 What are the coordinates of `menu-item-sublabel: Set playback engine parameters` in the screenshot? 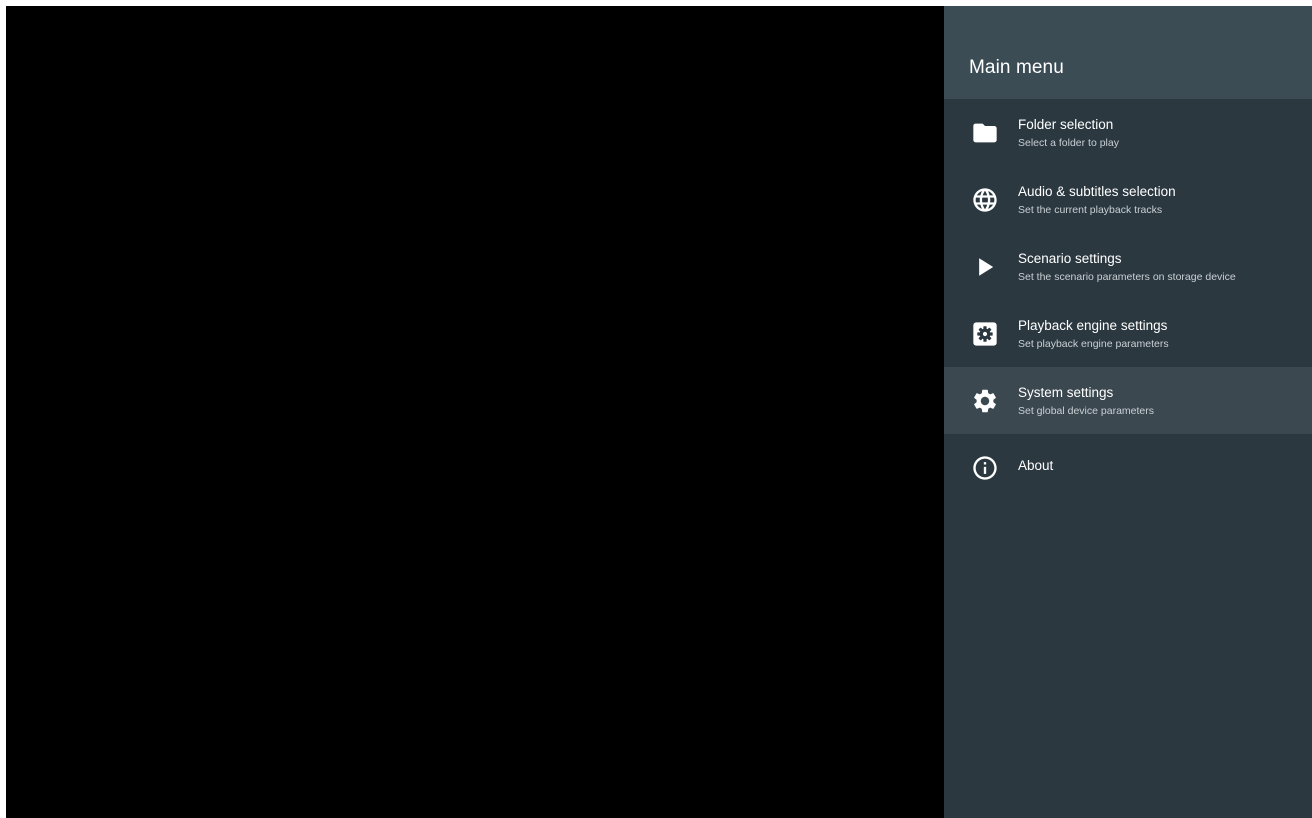 It's located at (1093, 344).